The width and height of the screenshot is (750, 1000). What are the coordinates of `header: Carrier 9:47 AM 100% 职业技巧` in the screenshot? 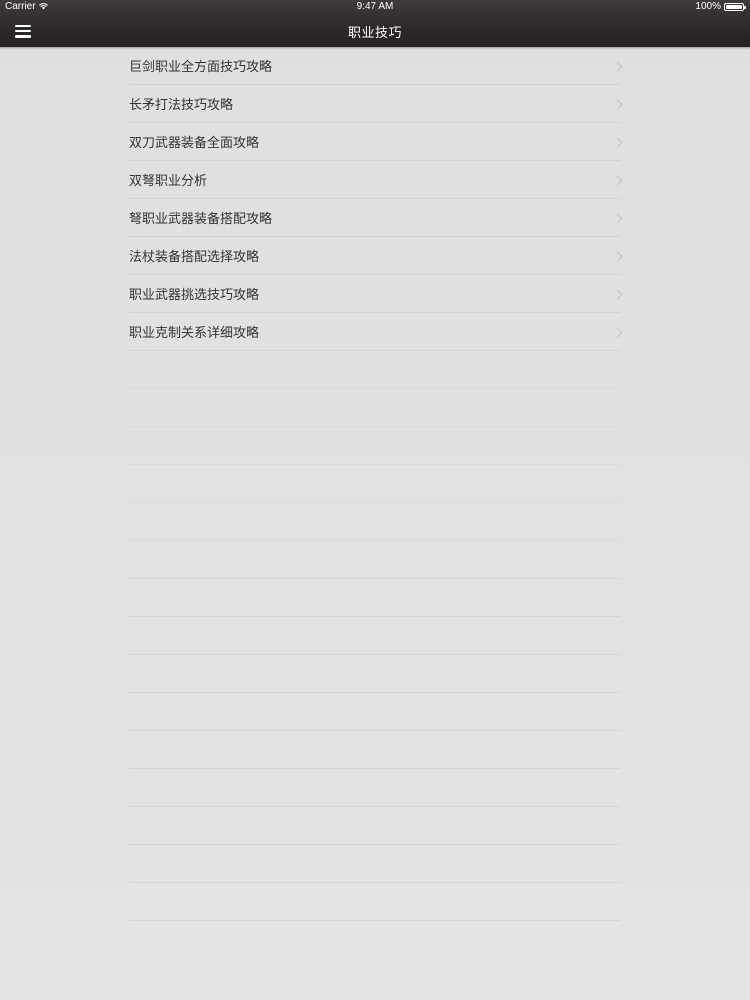 It's located at (375, 23).